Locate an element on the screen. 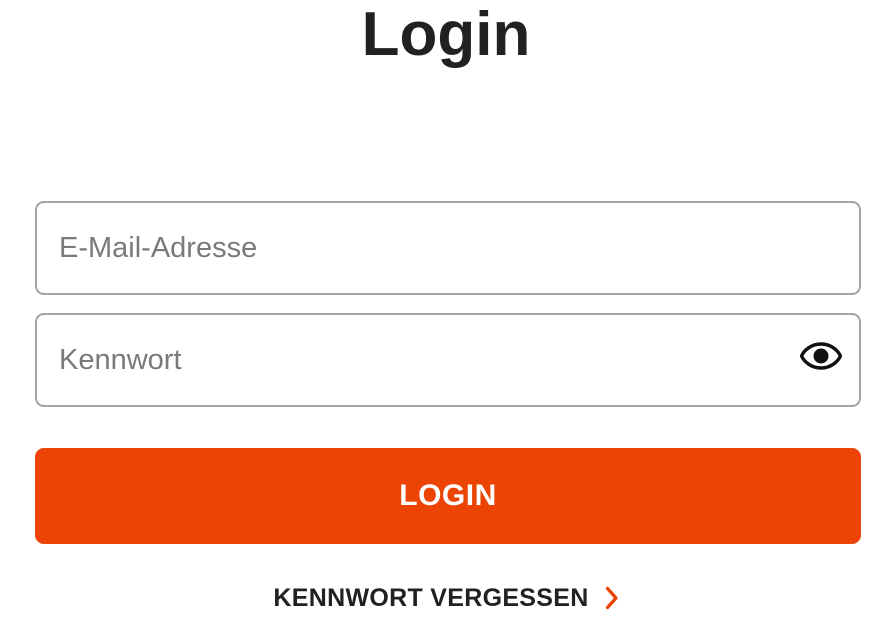  forgot-password-link: KENNWORT VERGESSEN is located at coordinates (446, 598).